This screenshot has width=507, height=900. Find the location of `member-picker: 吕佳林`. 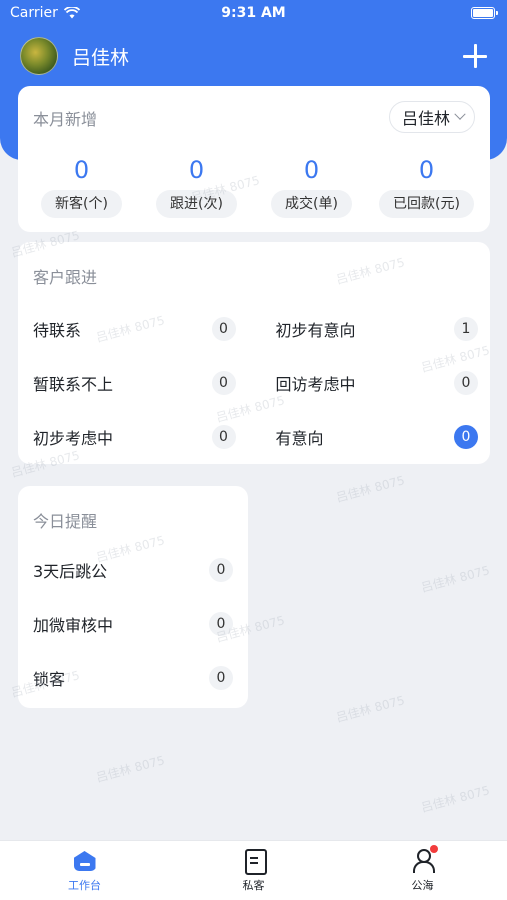

member-picker: 吕佳林 is located at coordinates (431, 117).